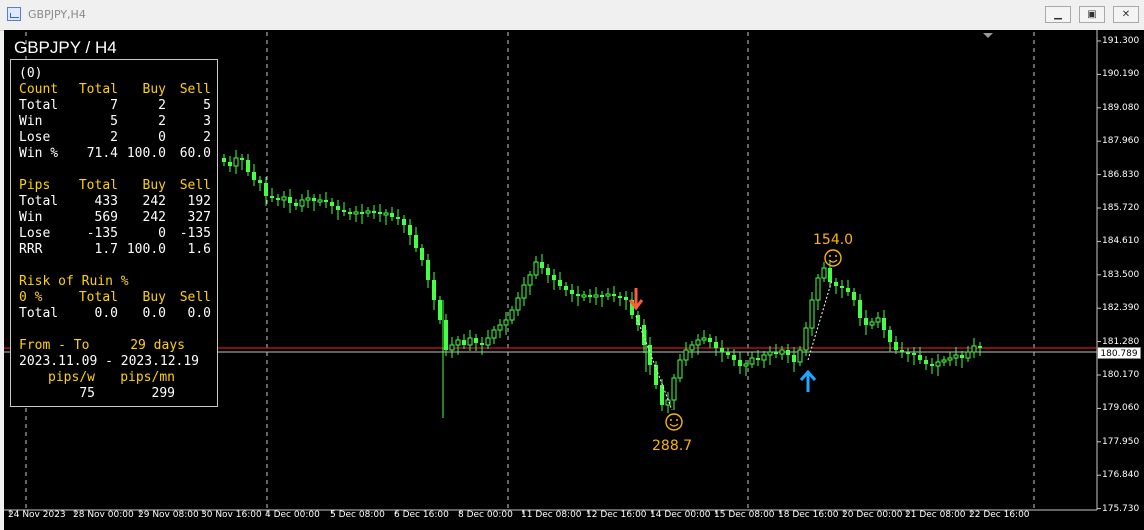  What do you see at coordinates (1121, 508) in the screenshot?
I see `price-axis-label: 175.730` at bounding box center [1121, 508].